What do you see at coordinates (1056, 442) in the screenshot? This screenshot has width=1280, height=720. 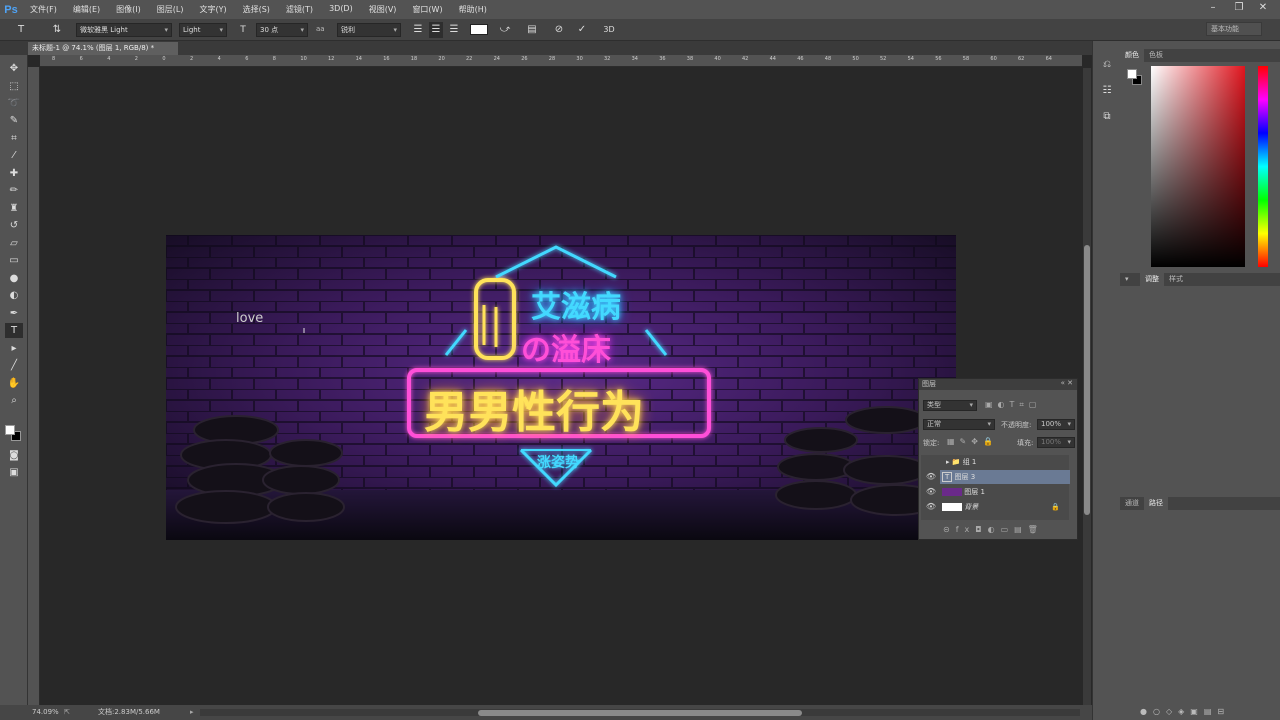 I see `fill-input: 100%` at bounding box center [1056, 442].